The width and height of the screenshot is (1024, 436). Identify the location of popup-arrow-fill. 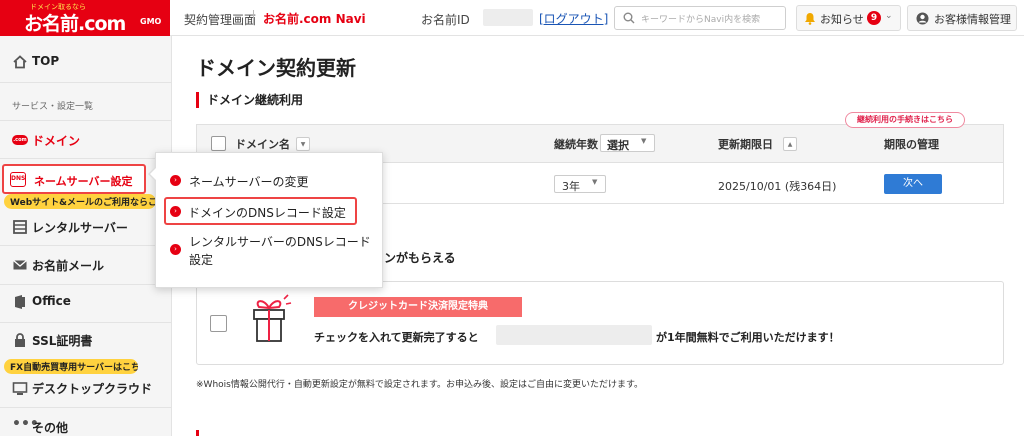
(153, 174).